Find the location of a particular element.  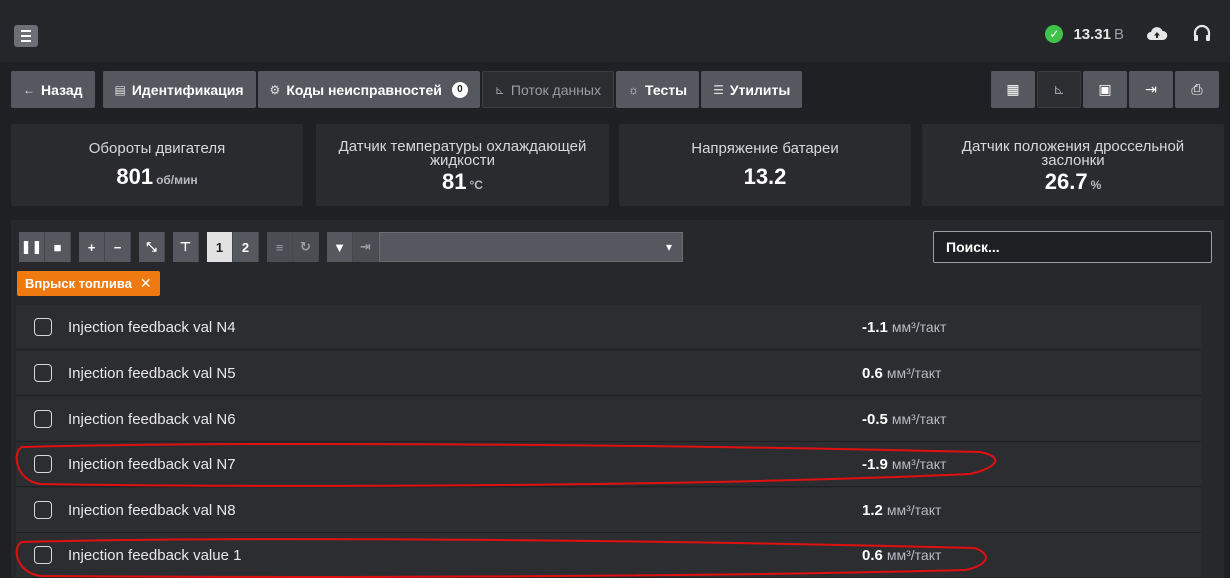

plus-icon: + is located at coordinates (91, 247).